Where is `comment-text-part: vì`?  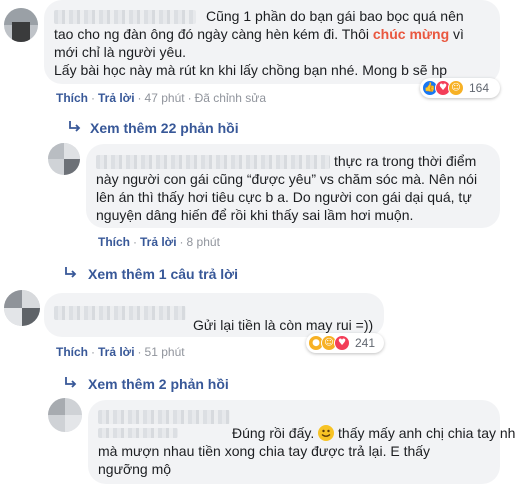 comment-text-part: vì is located at coordinates (456, 34).